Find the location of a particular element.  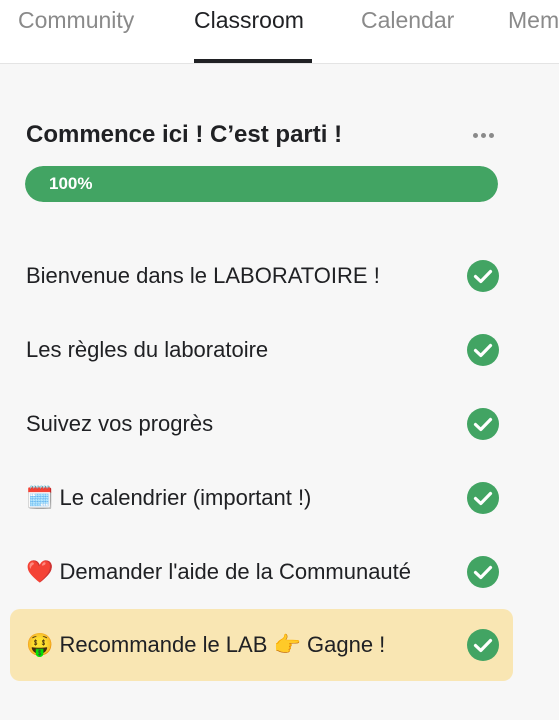

lesson-item: 🗓️ Le calendrier (important !) is located at coordinates (261, 498).